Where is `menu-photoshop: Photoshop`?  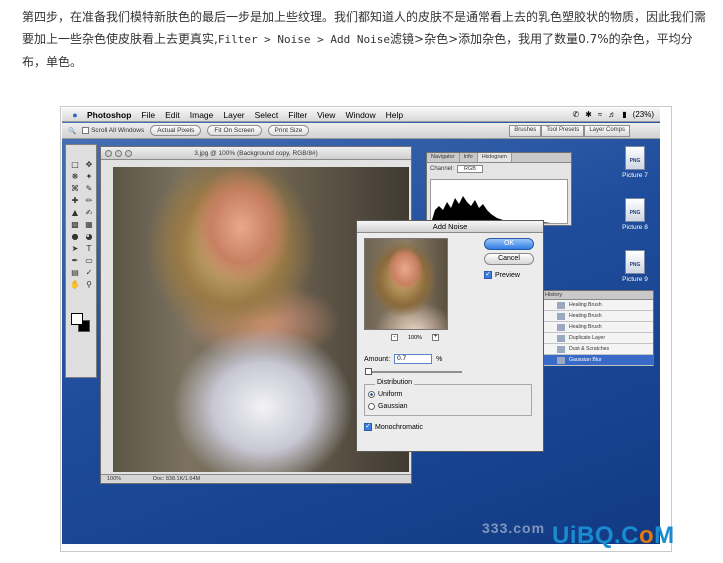 menu-photoshop: Photoshop is located at coordinates (109, 115).